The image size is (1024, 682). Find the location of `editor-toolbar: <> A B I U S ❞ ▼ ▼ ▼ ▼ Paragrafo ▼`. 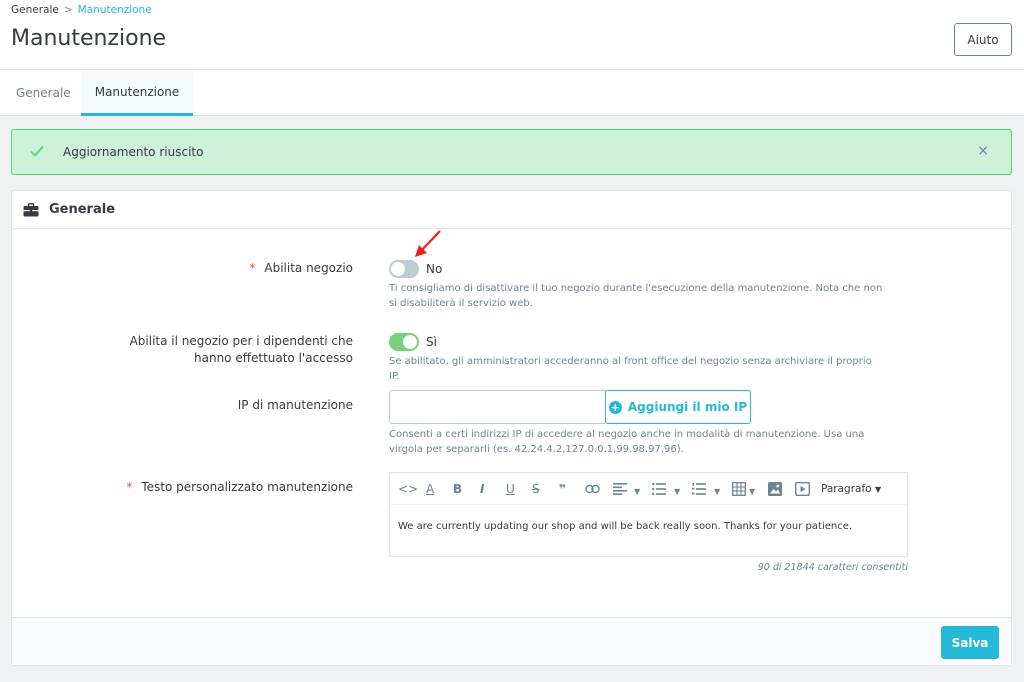

editor-toolbar: <> A B I U S ❞ ▼ ▼ ▼ ▼ Paragrafo ▼ is located at coordinates (648, 489).